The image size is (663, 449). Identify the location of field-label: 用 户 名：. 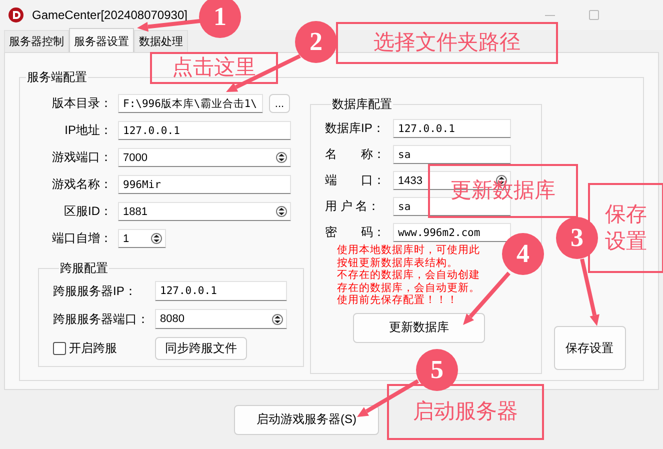
(353, 206).